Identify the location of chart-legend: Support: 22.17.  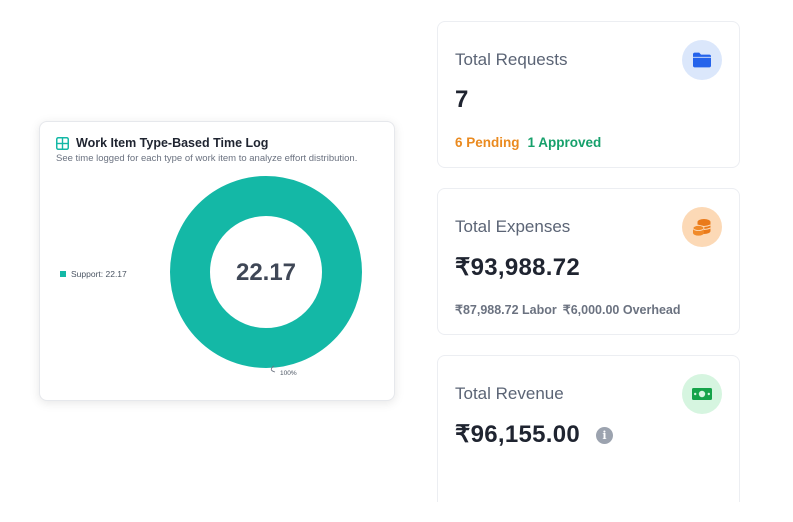
(93, 274).